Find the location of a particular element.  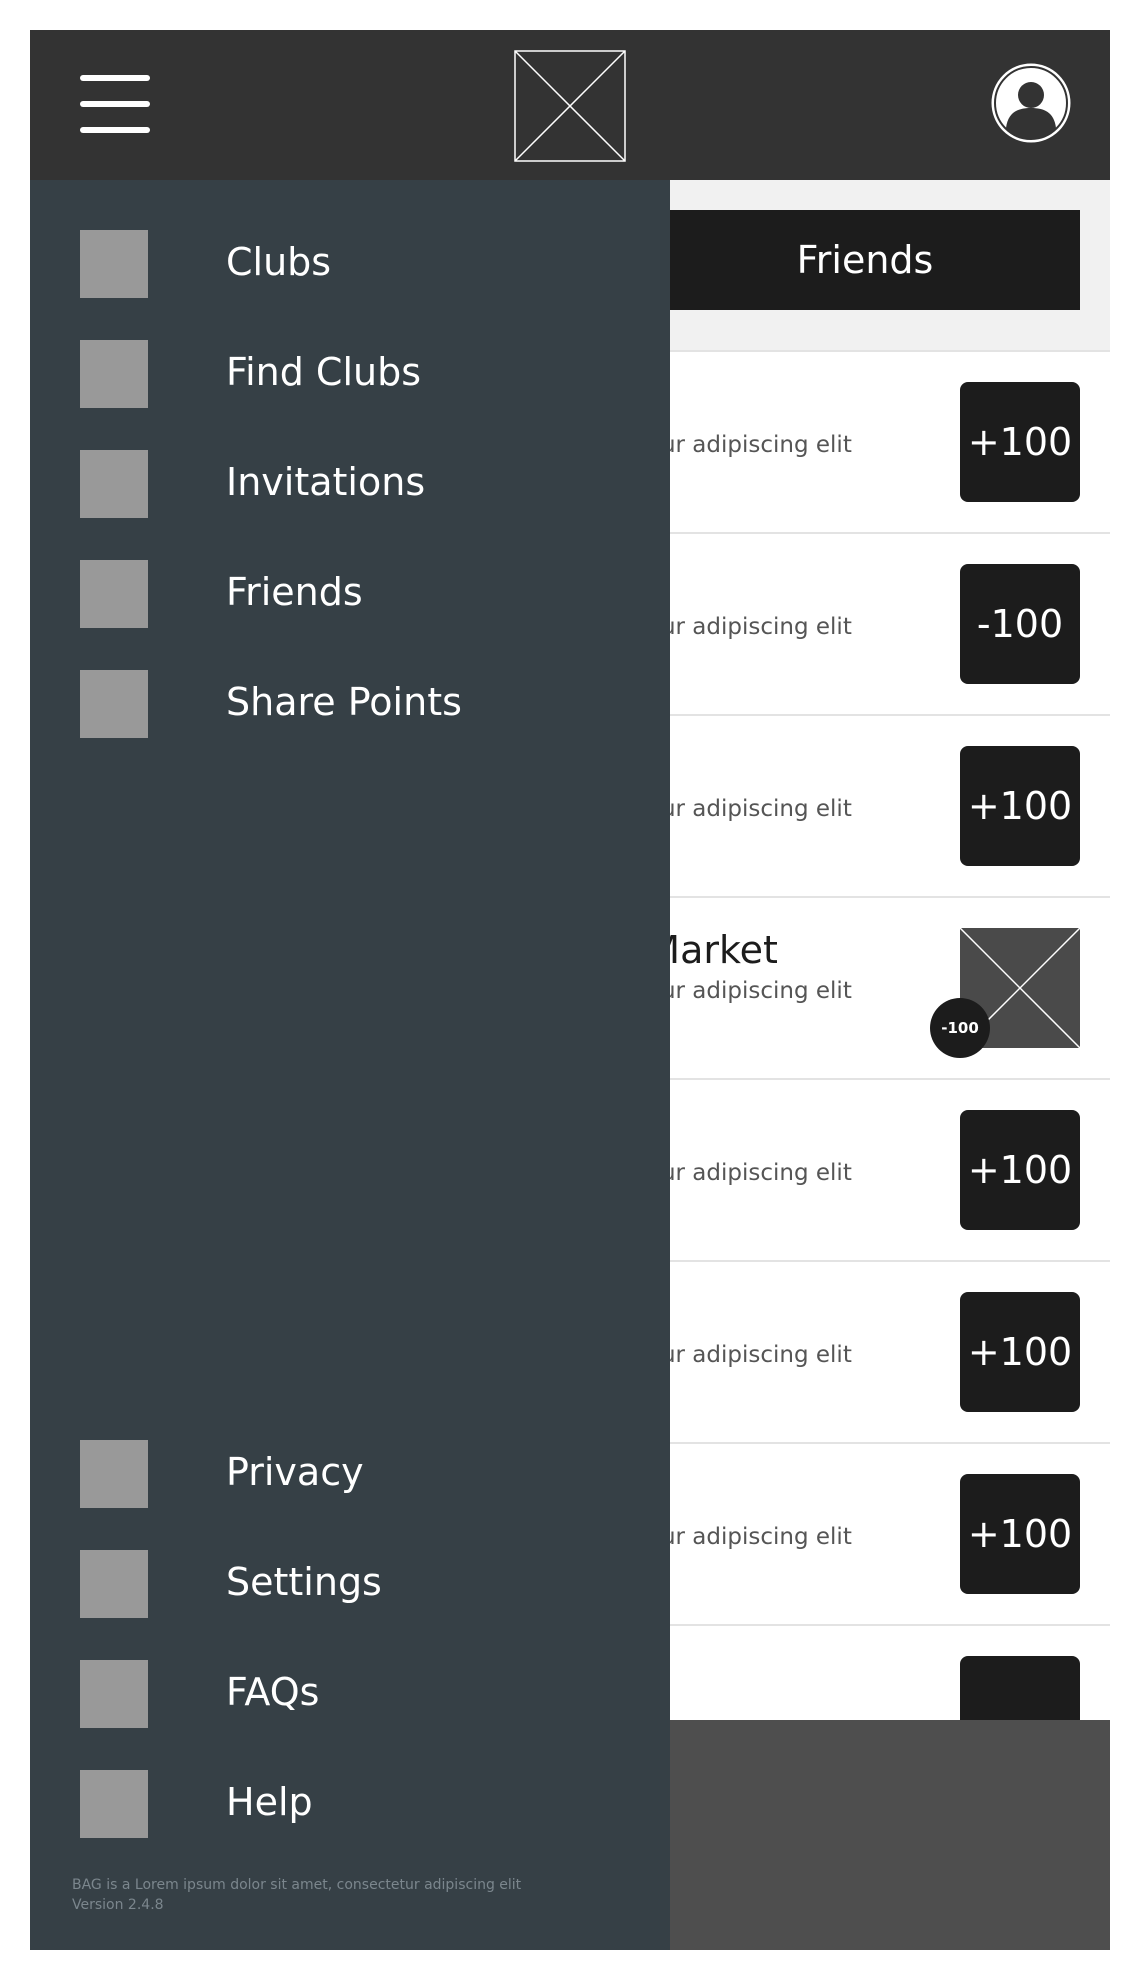

drawer-item-friends: Friends is located at coordinates (360, 595).